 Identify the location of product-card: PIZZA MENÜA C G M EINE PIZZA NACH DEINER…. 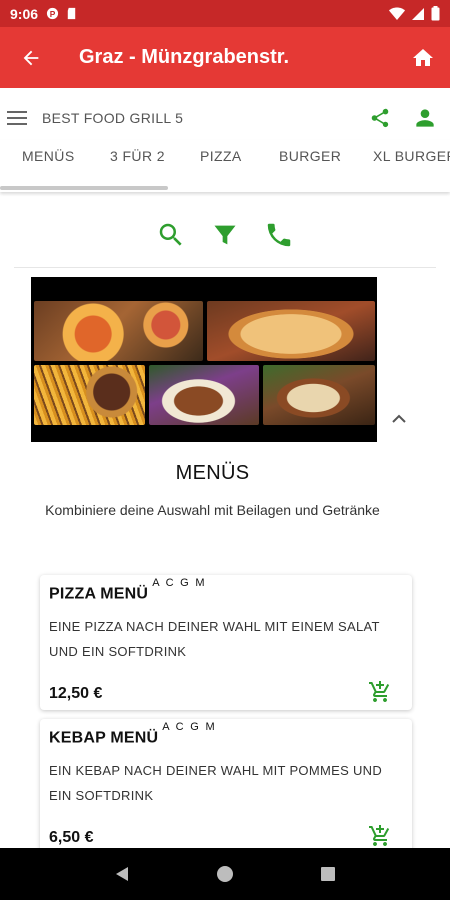
(226, 642).